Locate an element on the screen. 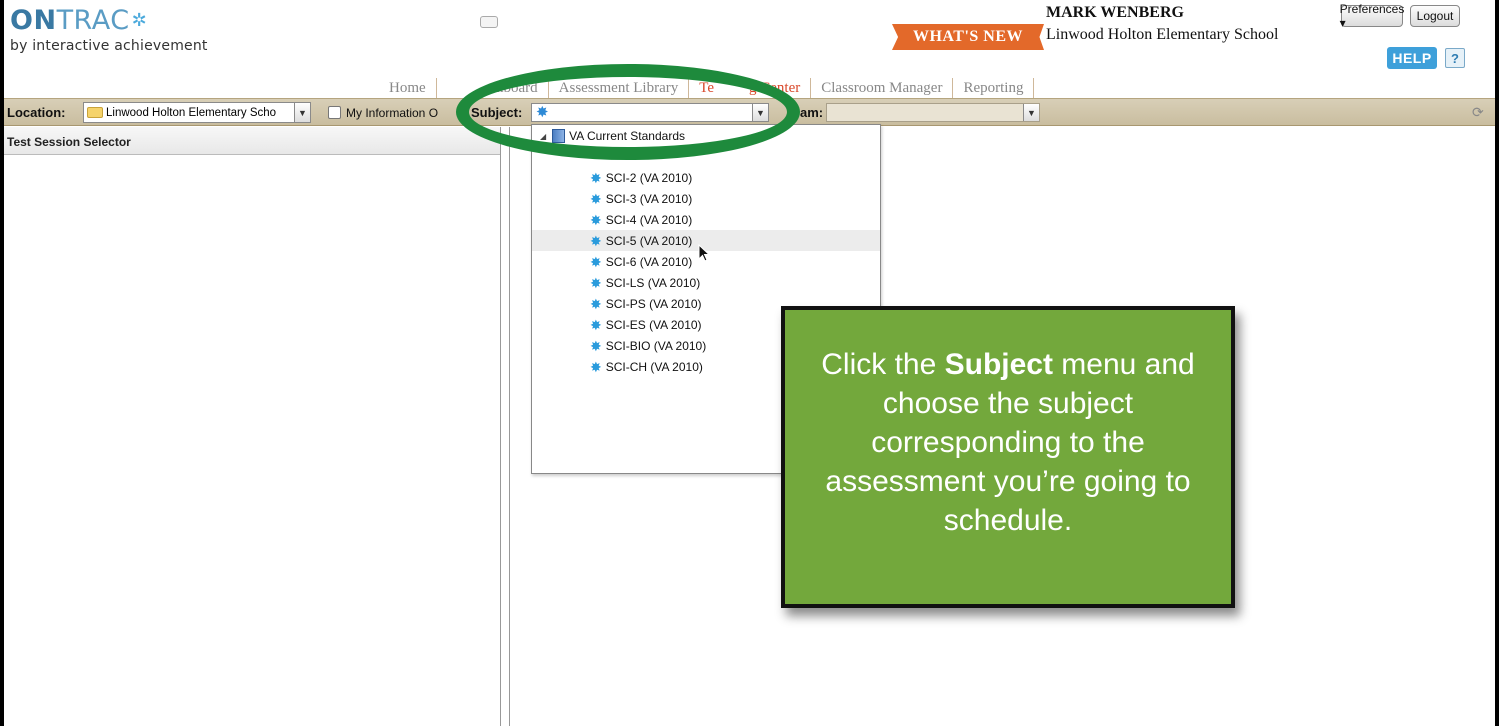 The width and height of the screenshot is (1499, 726). subject-option-label: SCI-PS (VA 2010) is located at coordinates (653, 303).